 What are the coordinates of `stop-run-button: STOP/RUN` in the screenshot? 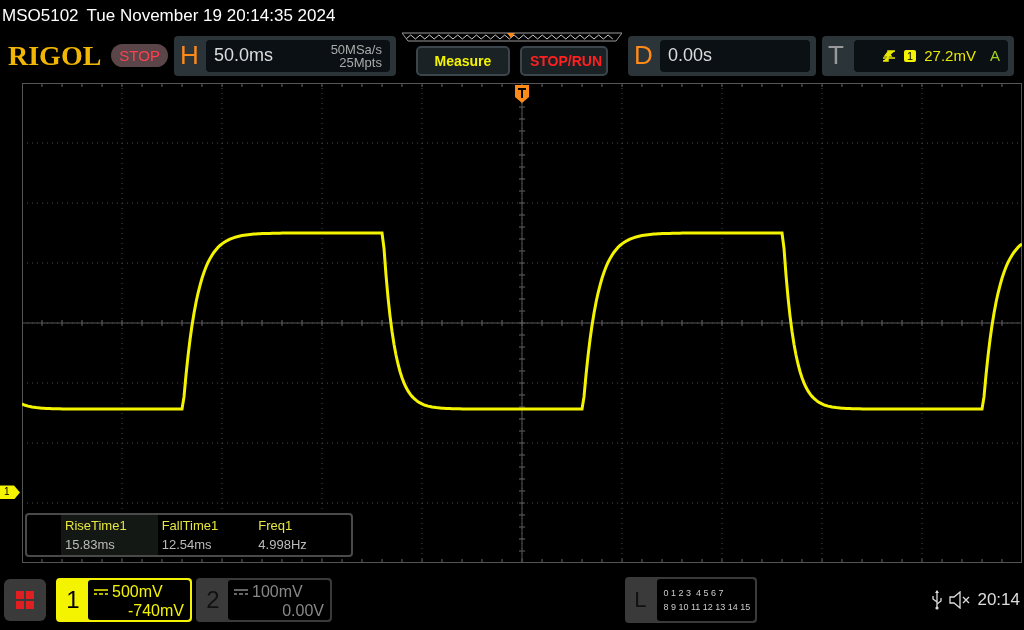 It's located at (563, 60).